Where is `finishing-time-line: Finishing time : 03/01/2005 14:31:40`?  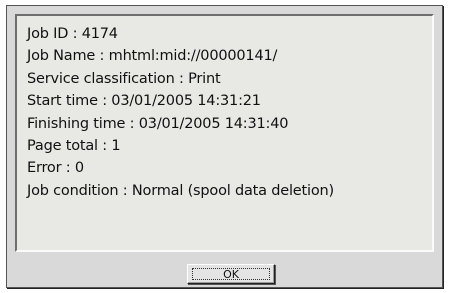 finishing-time-line: Finishing time : 03/01/2005 14:31:40 is located at coordinates (158, 123).